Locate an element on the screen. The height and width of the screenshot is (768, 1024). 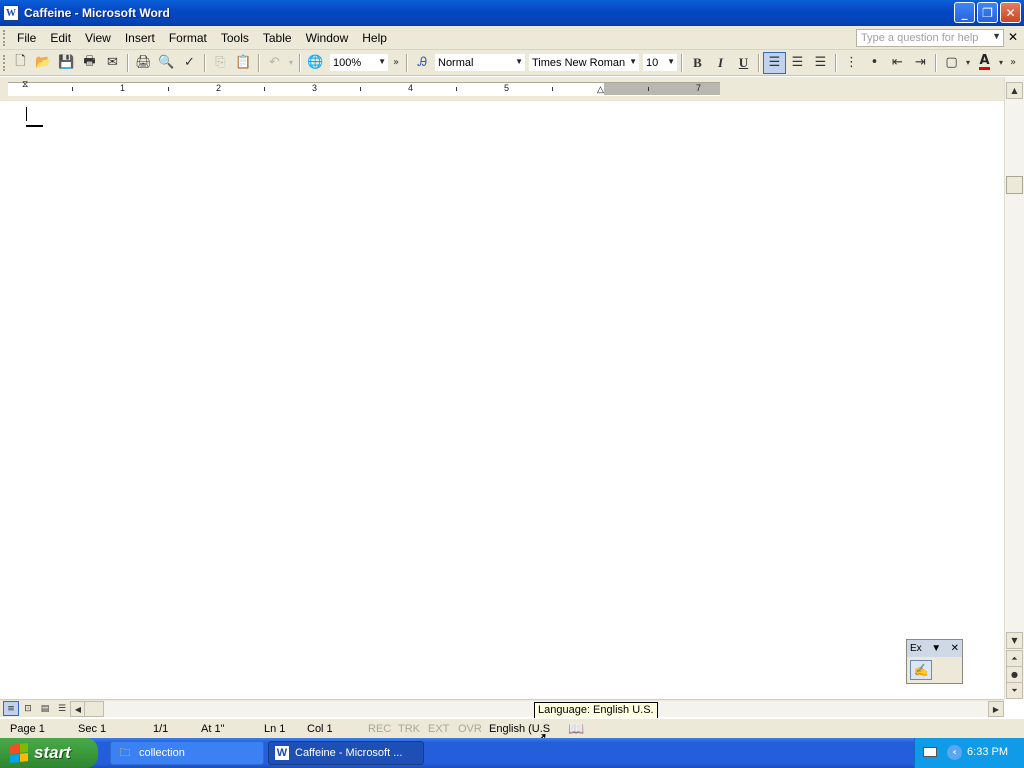
font-size-combo: 10 ▼ is located at coordinates (660, 62).